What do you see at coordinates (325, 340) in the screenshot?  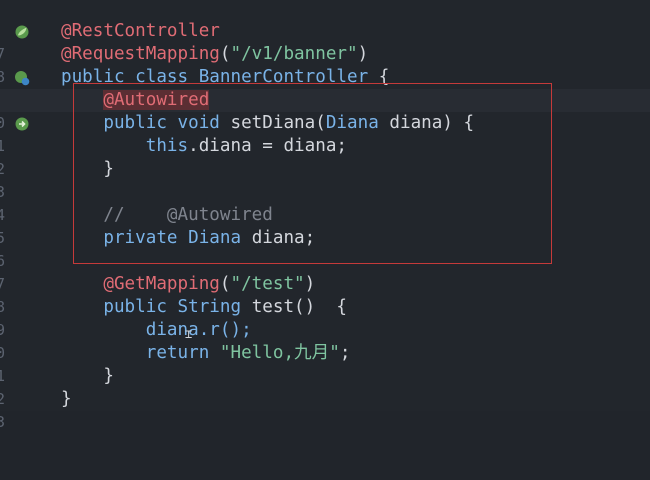 I see `code-line: 0 diana.r();` at bounding box center [325, 340].